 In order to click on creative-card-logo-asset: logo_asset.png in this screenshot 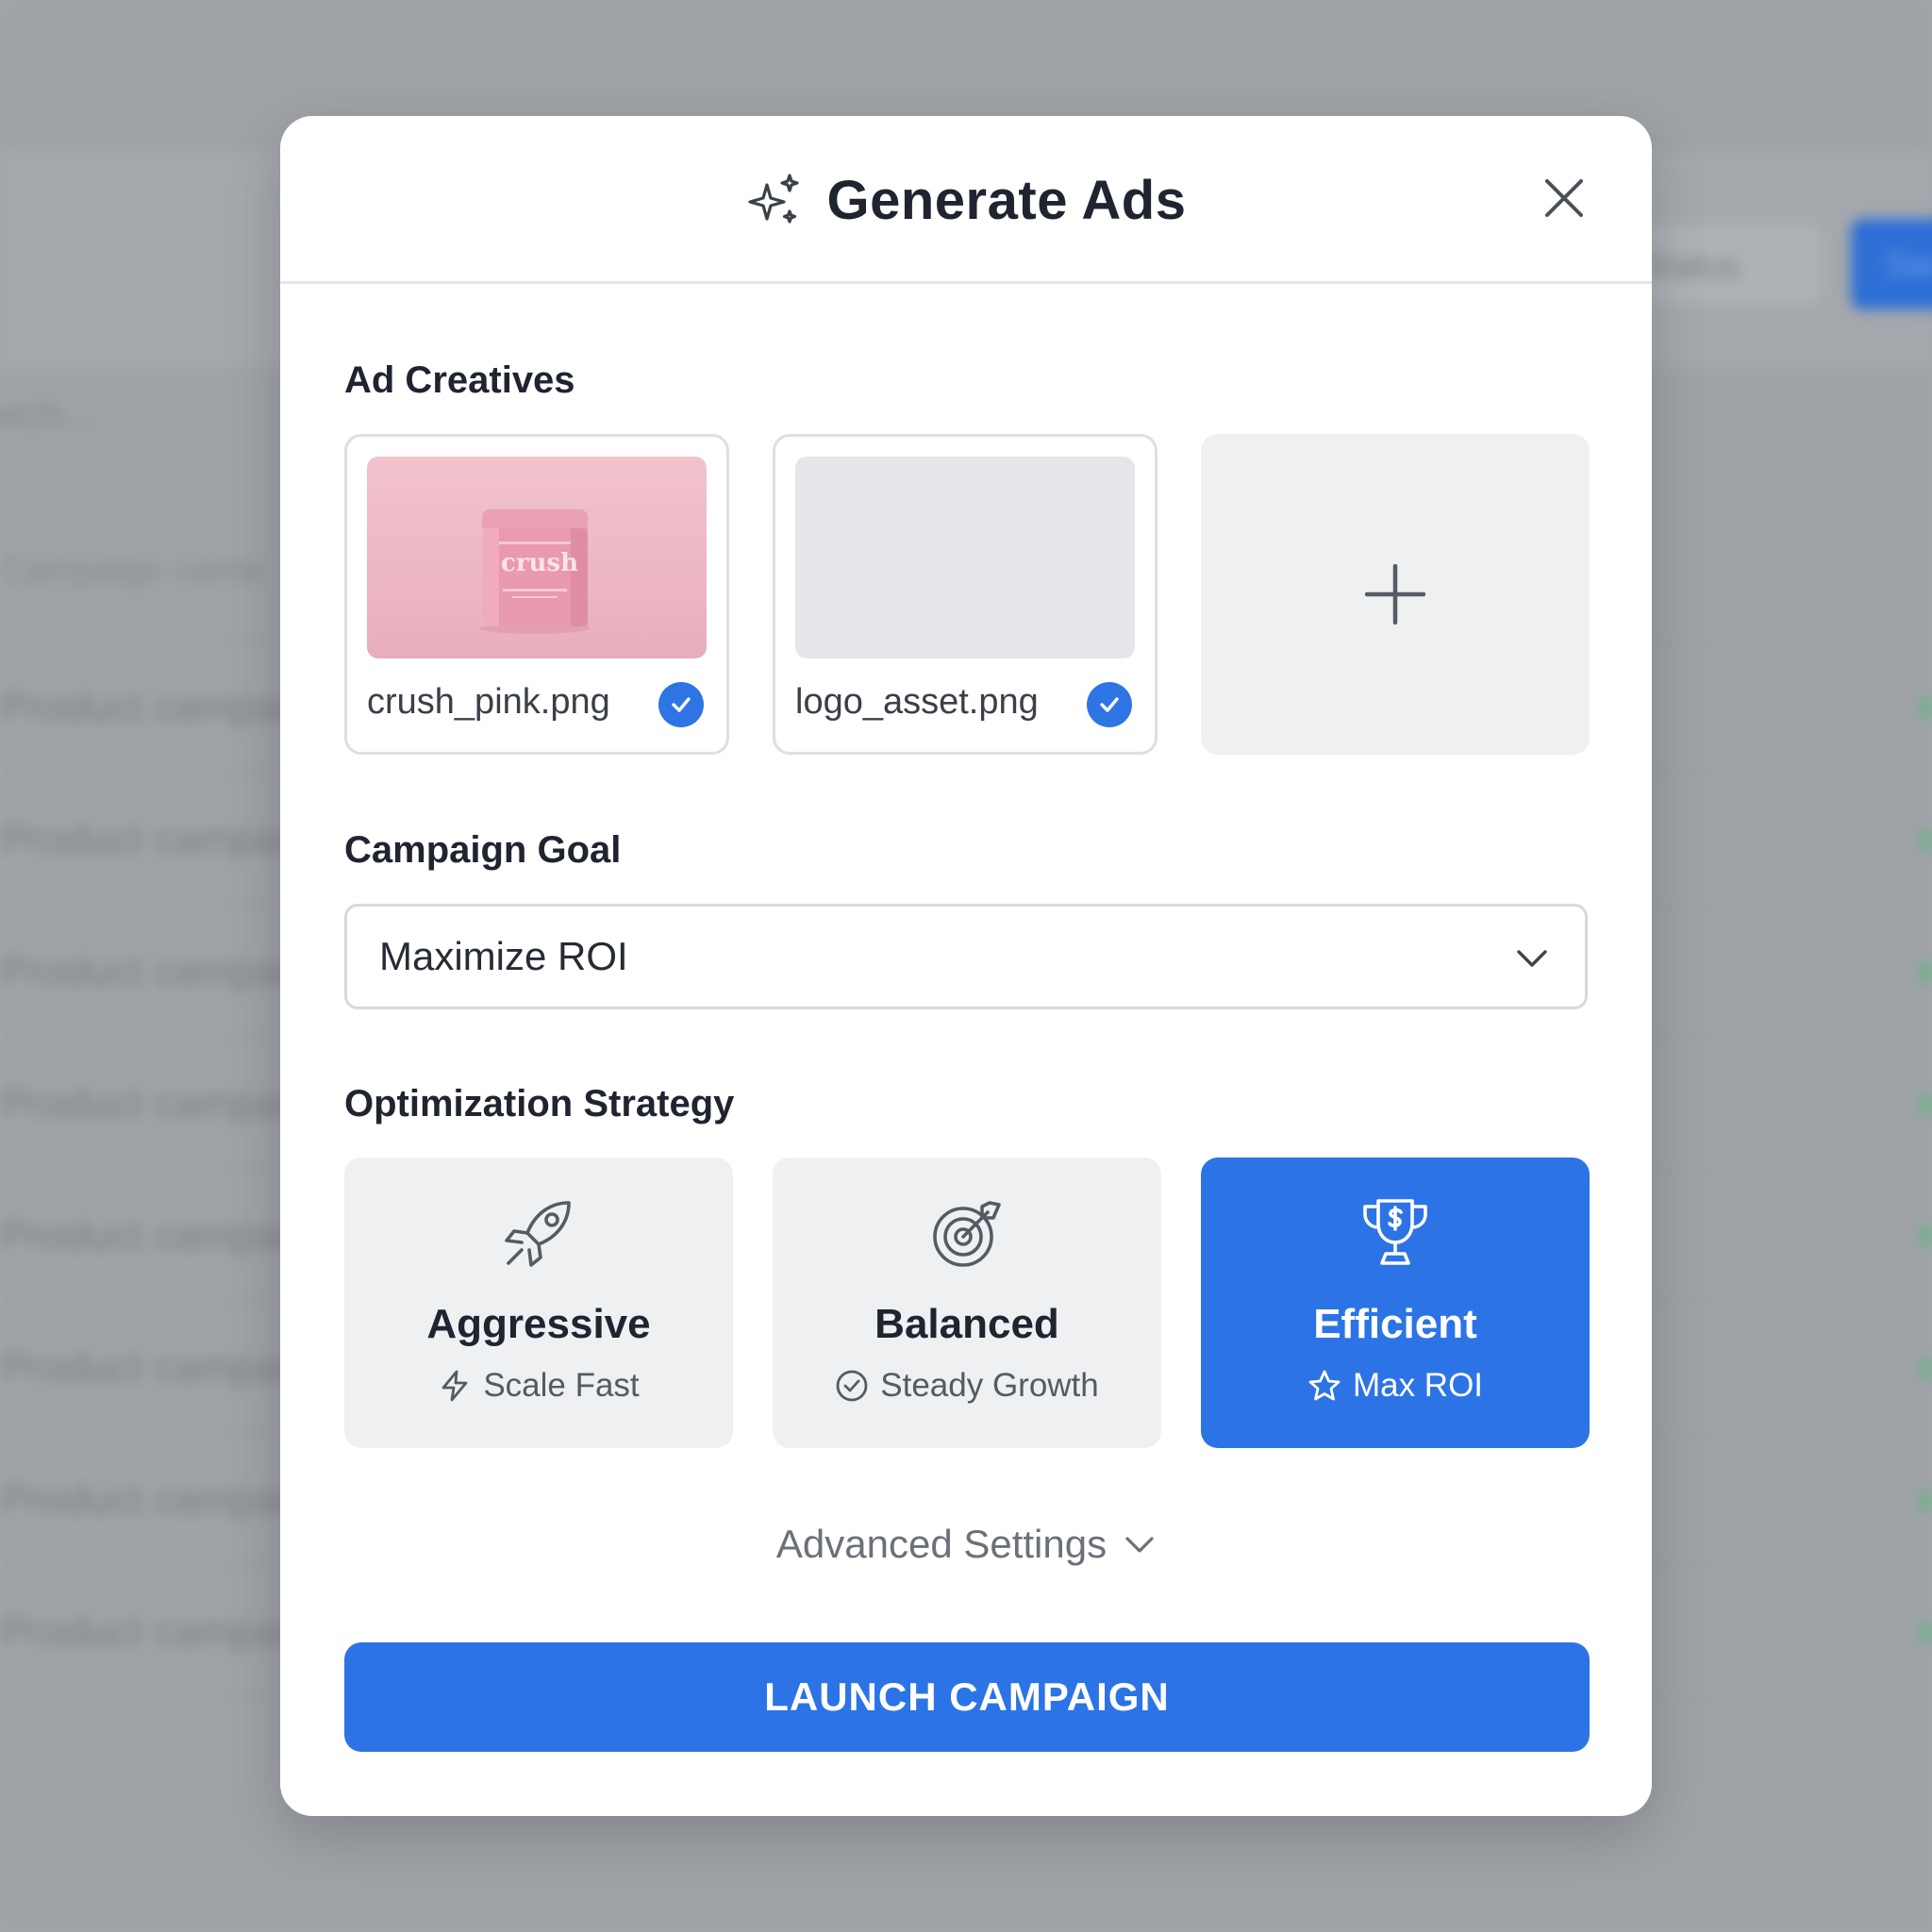, I will do `click(965, 594)`.